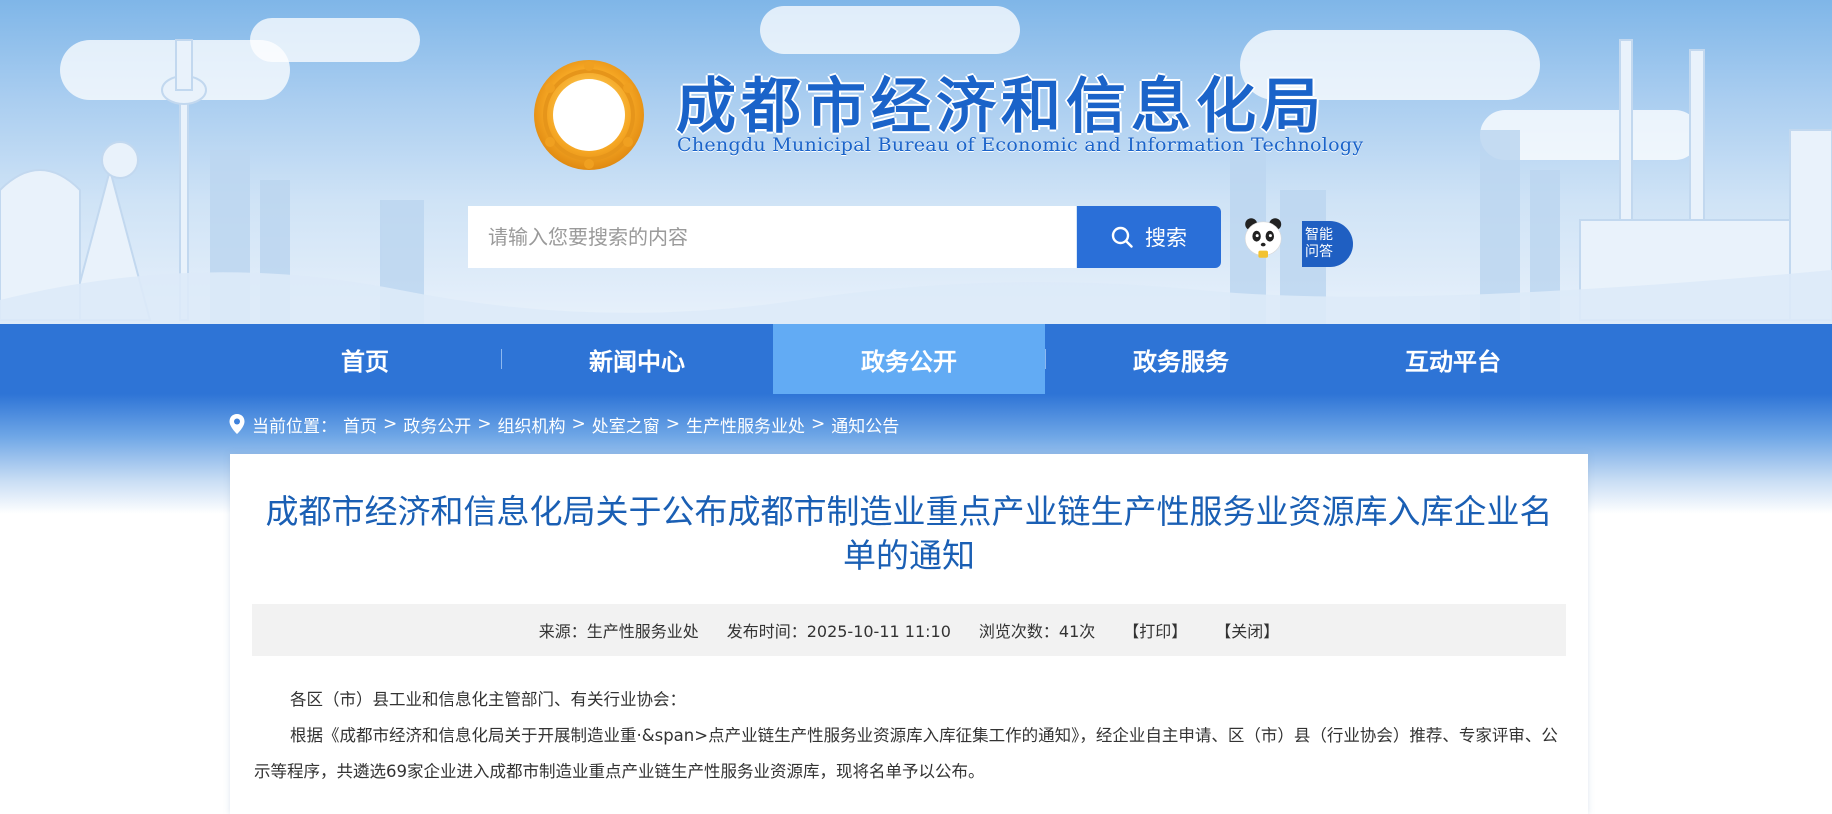  I want to click on breadcrumb-link-home: 首页, so click(360, 424).